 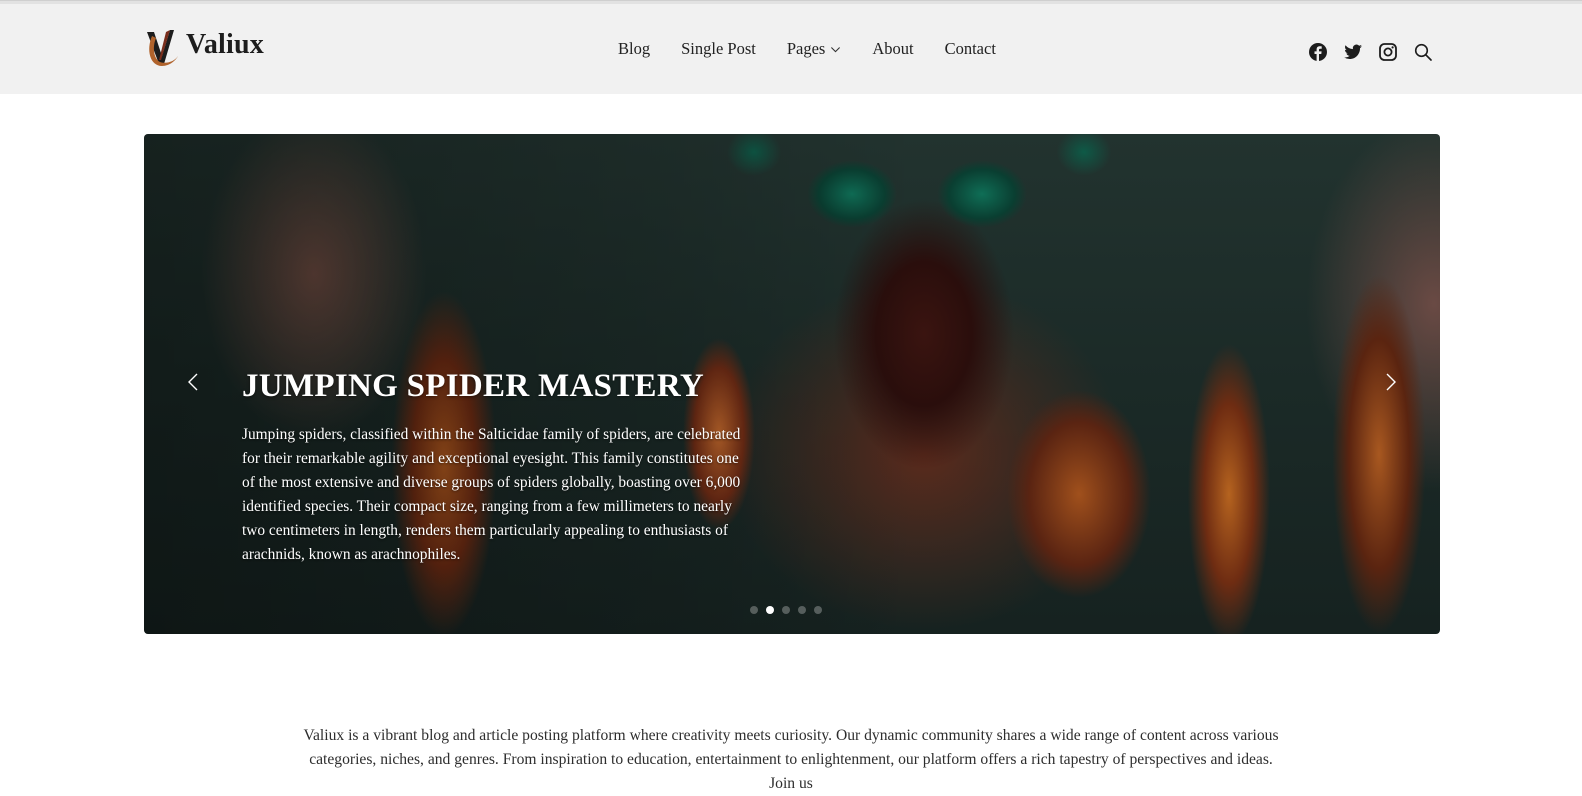 What do you see at coordinates (1423, 52) in the screenshot?
I see `search-icon` at bounding box center [1423, 52].